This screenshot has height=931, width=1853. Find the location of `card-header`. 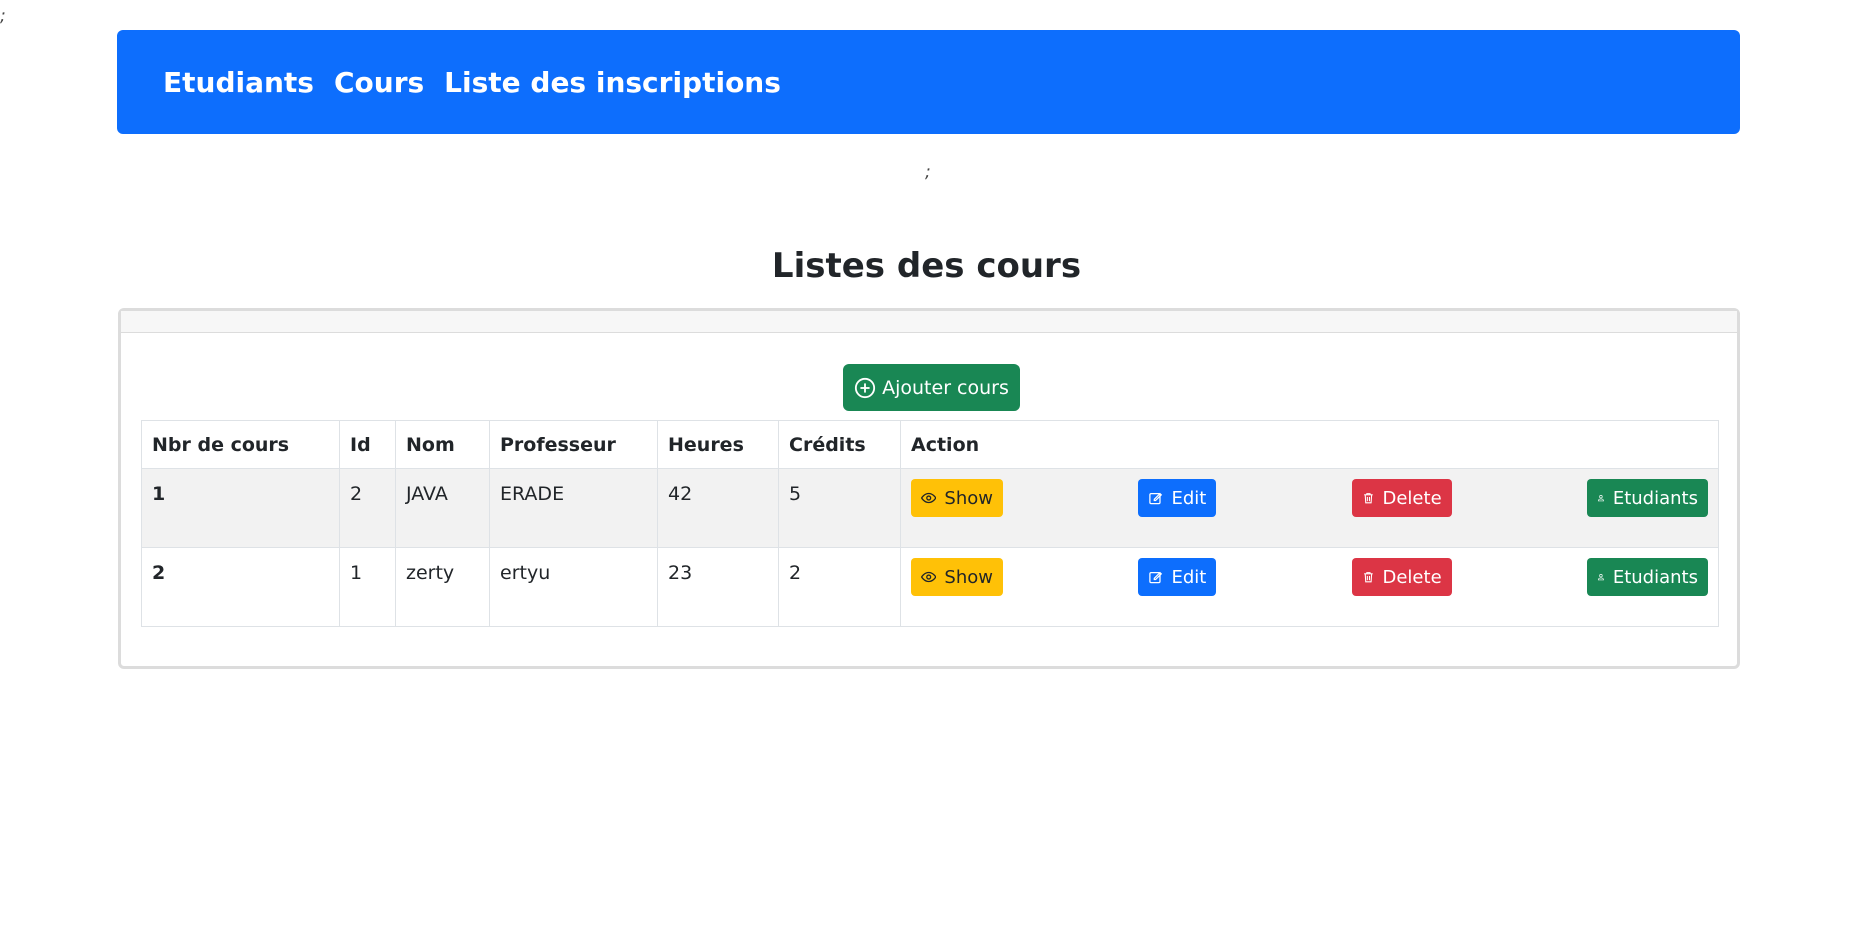

card-header is located at coordinates (929, 322).